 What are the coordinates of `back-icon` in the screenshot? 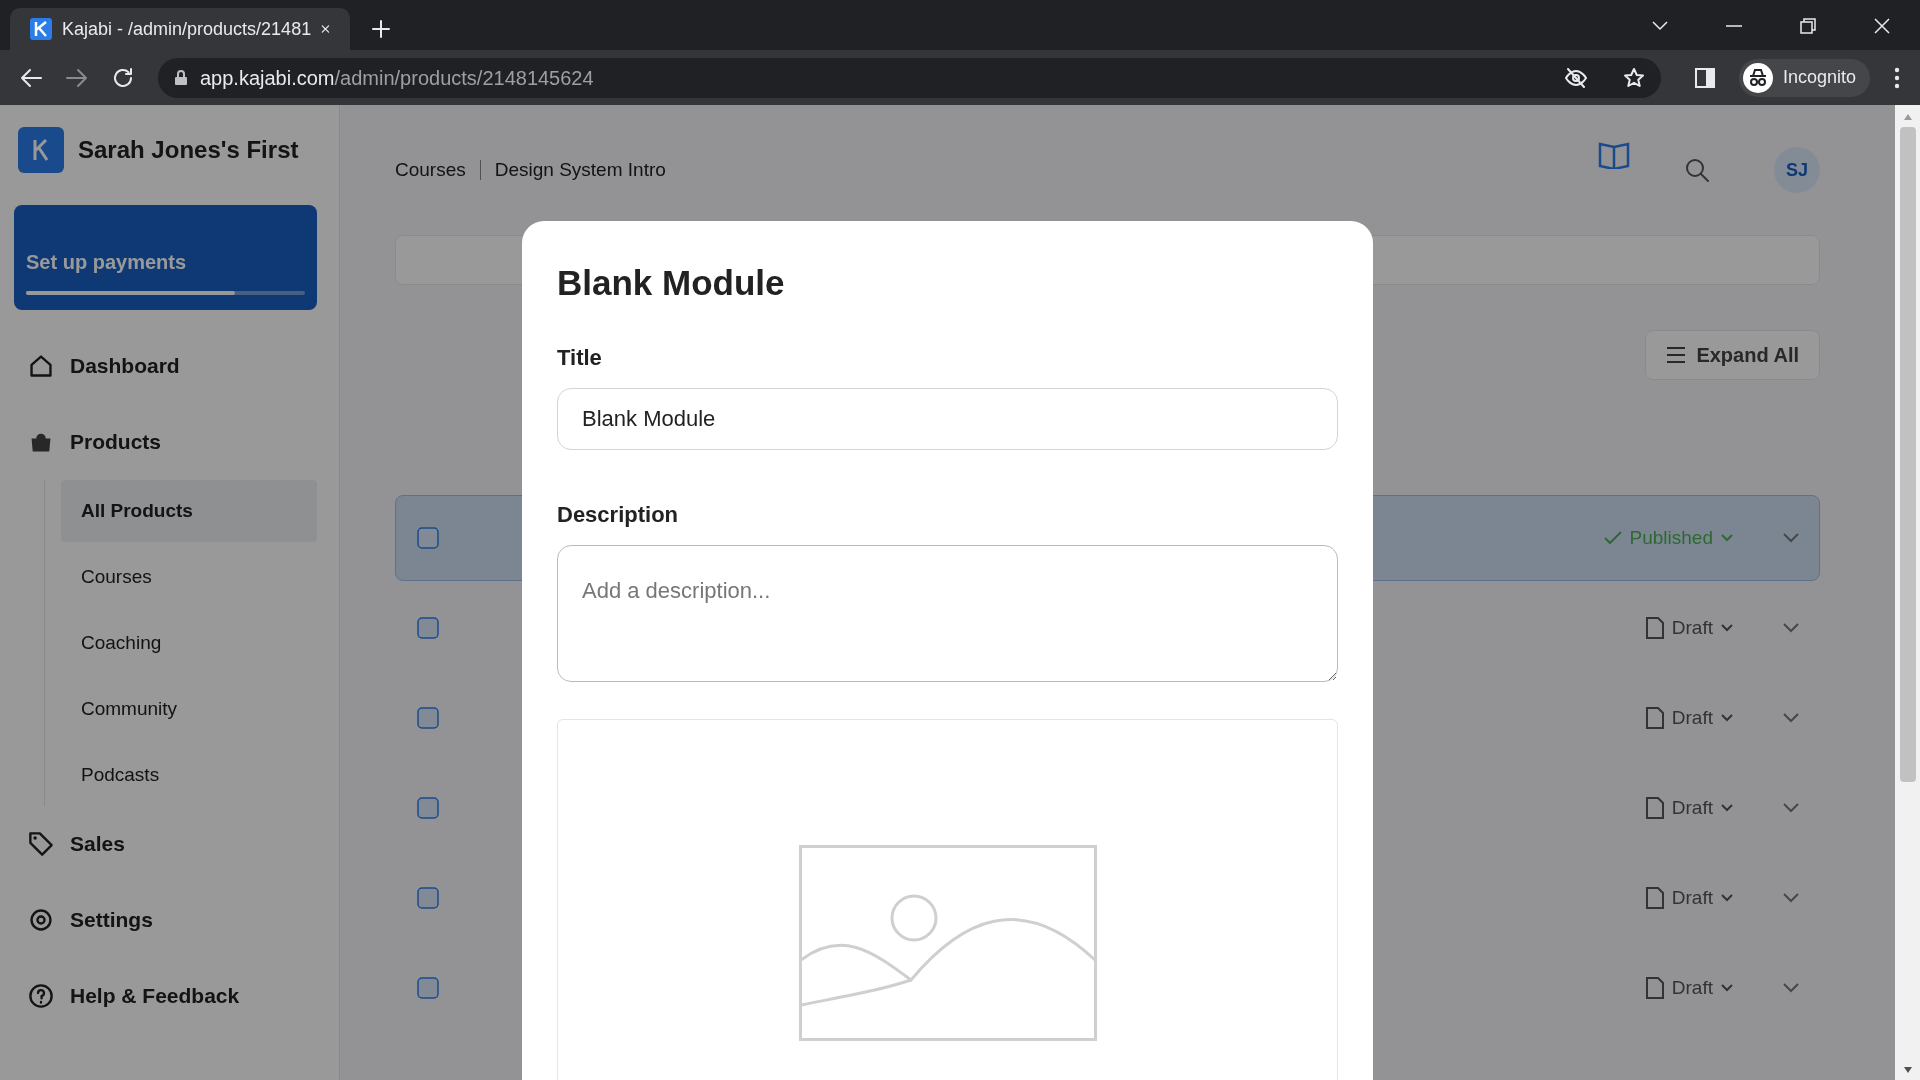 It's located at (31, 77).